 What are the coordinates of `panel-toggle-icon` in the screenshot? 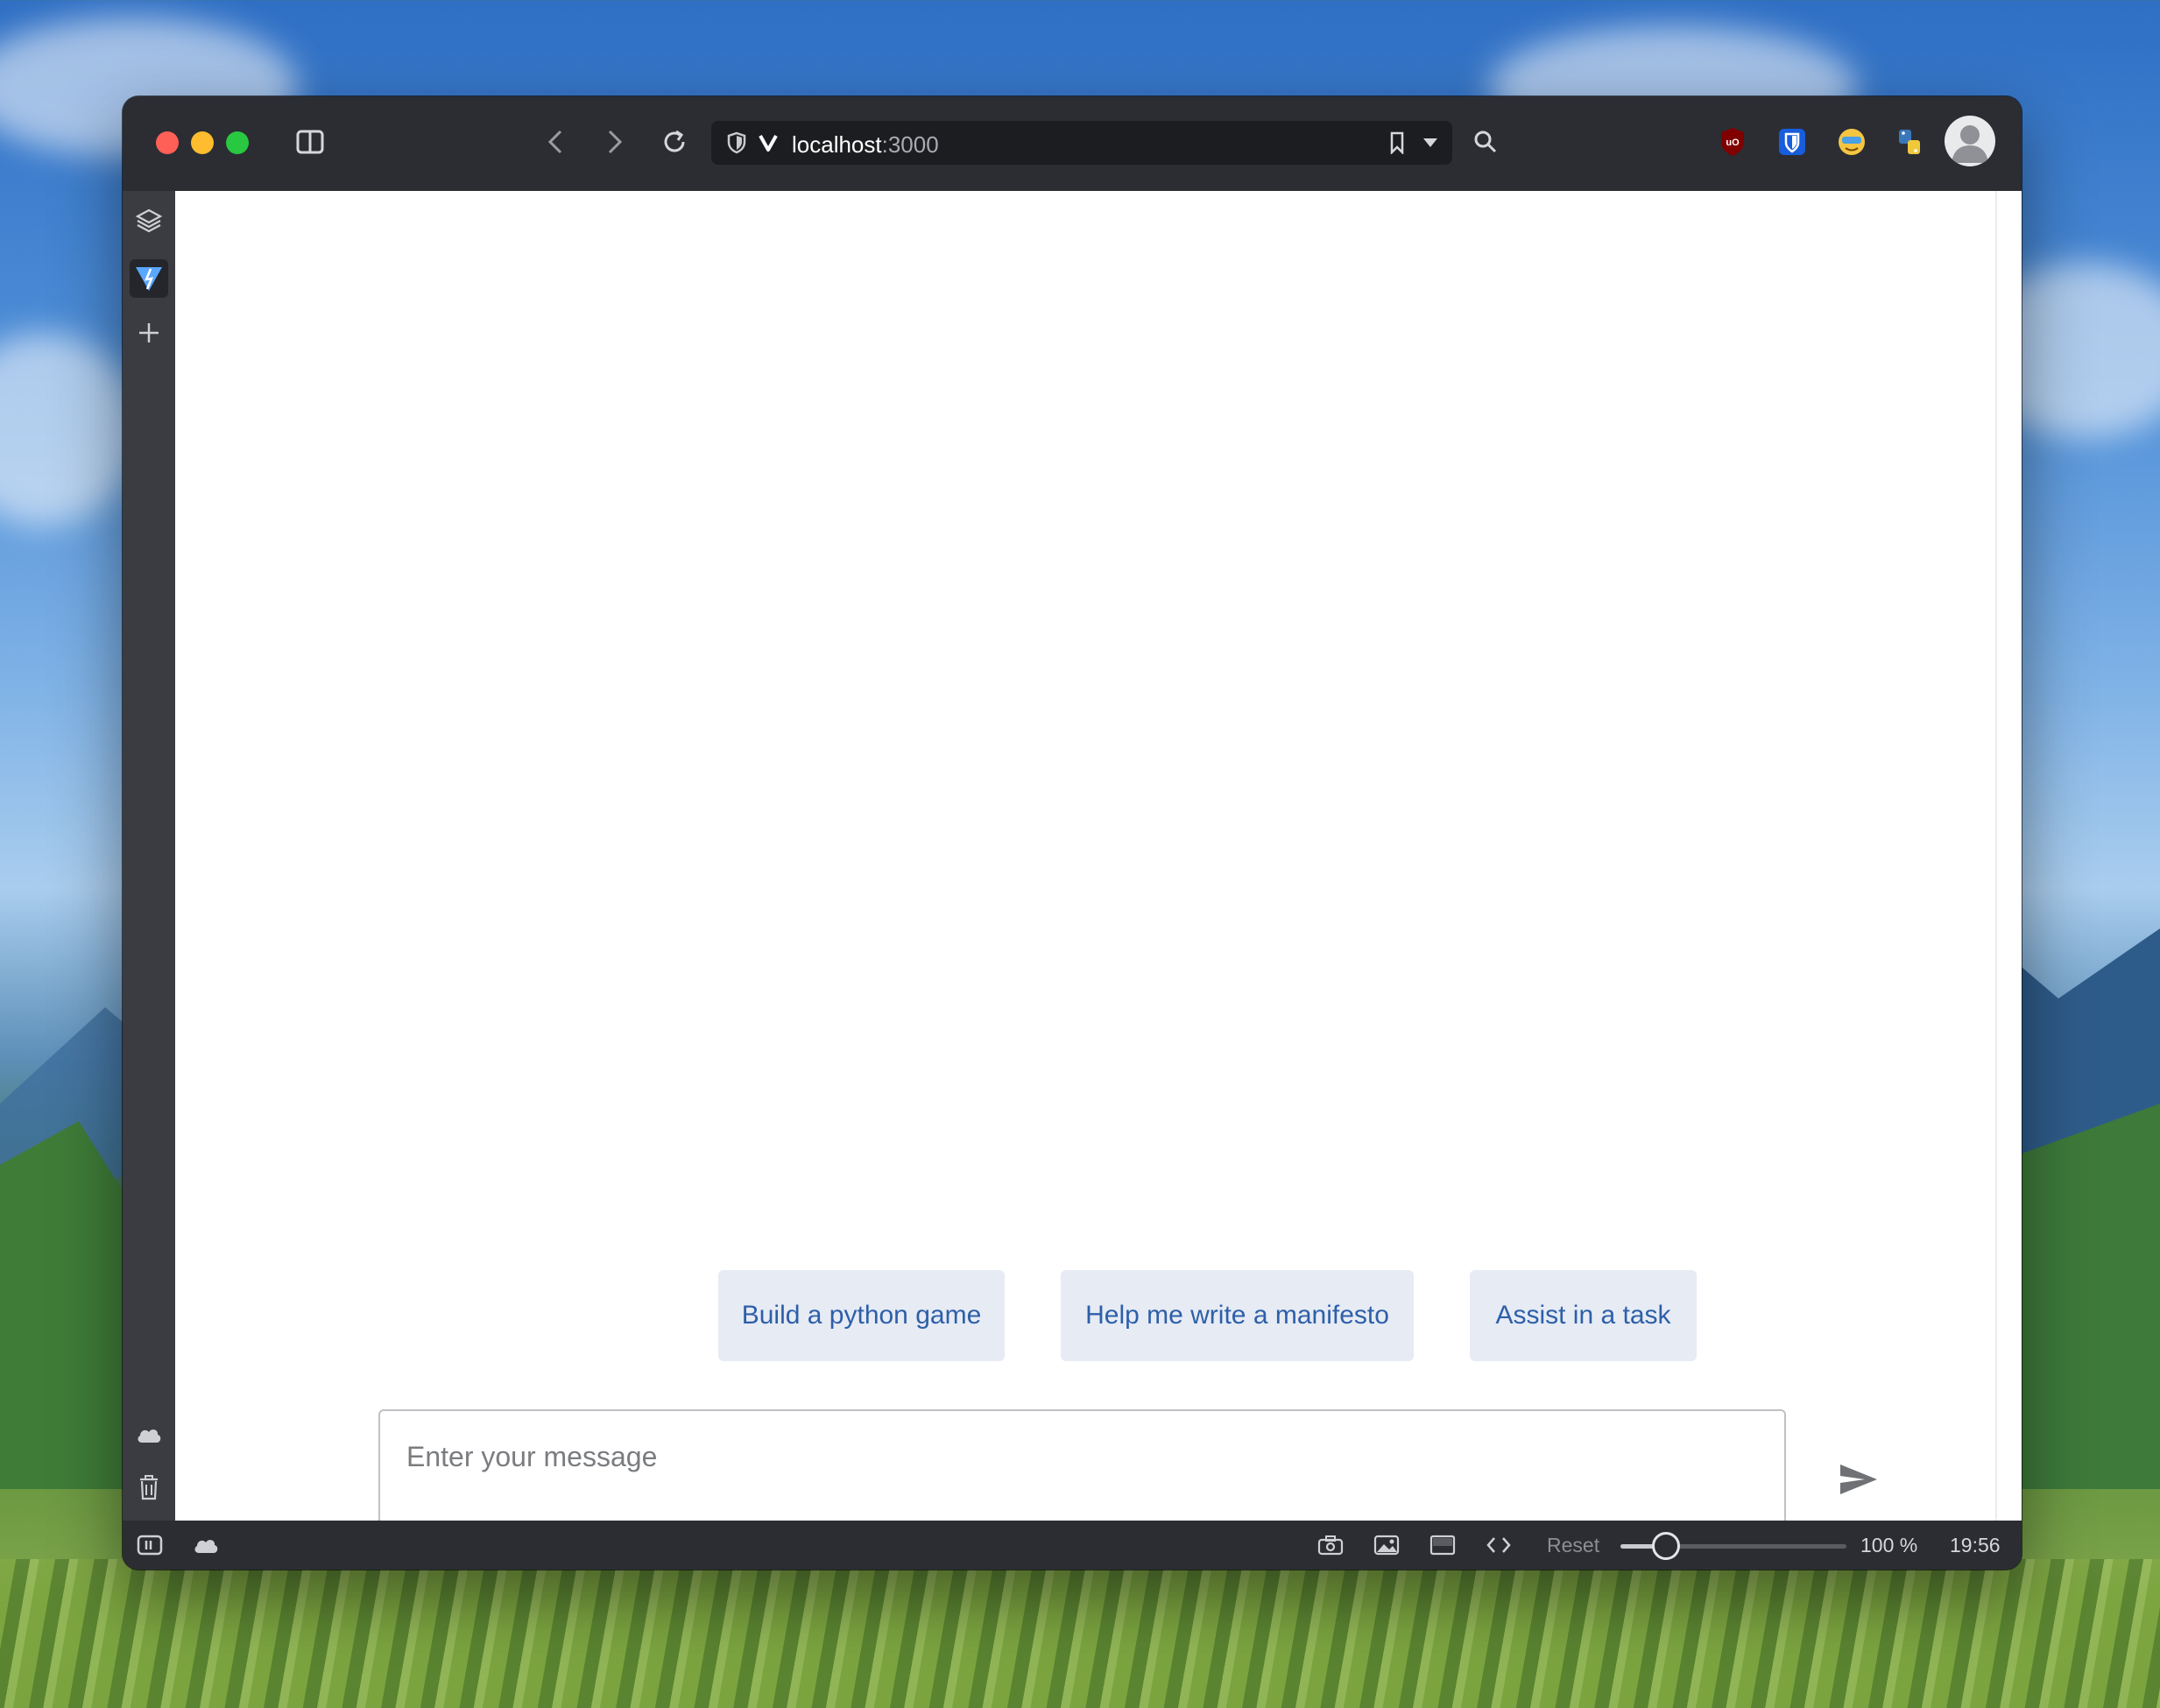 It's located at (150, 1545).